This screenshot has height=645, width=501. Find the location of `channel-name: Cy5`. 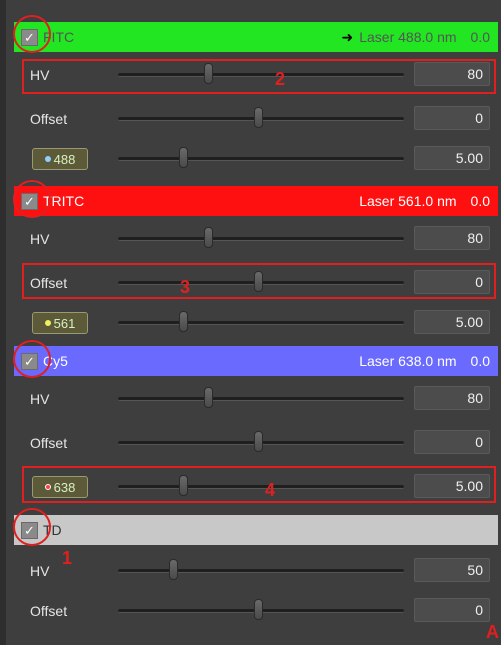

channel-name: Cy5 is located at coordinates (55, 361).